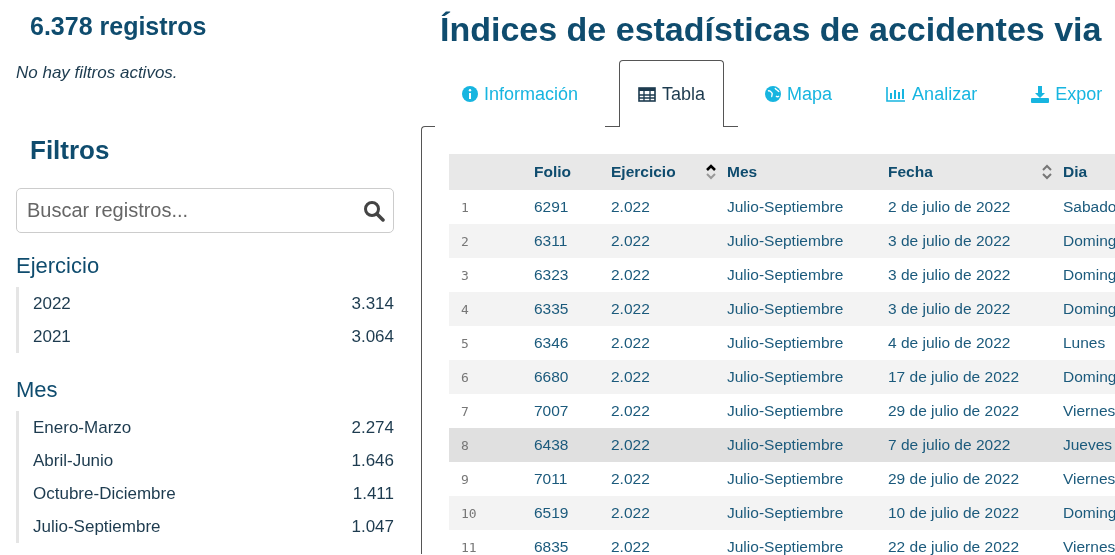 The width and height of the screenshot is (1115, 555). Describe the element at coordinates (82, 427) in the screenshot. I see `filter-option: Enero-Marzo` at that location.